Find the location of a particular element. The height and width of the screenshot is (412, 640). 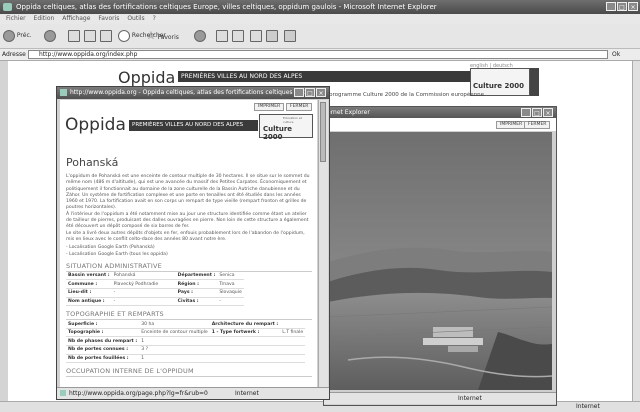

mail-button is located at coordinates (222, 36).